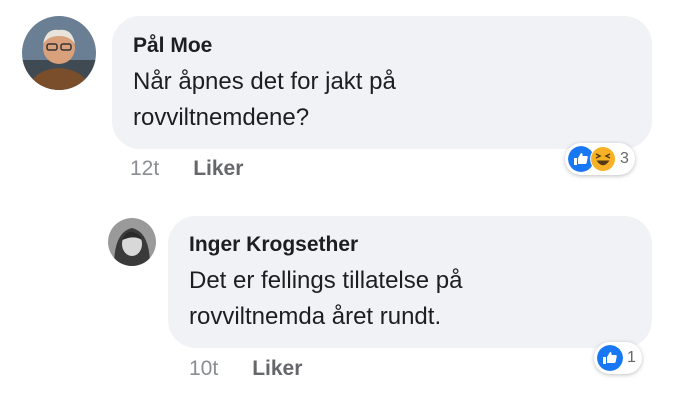  I want to click on reaction-summary: 3, so click(600, 159).